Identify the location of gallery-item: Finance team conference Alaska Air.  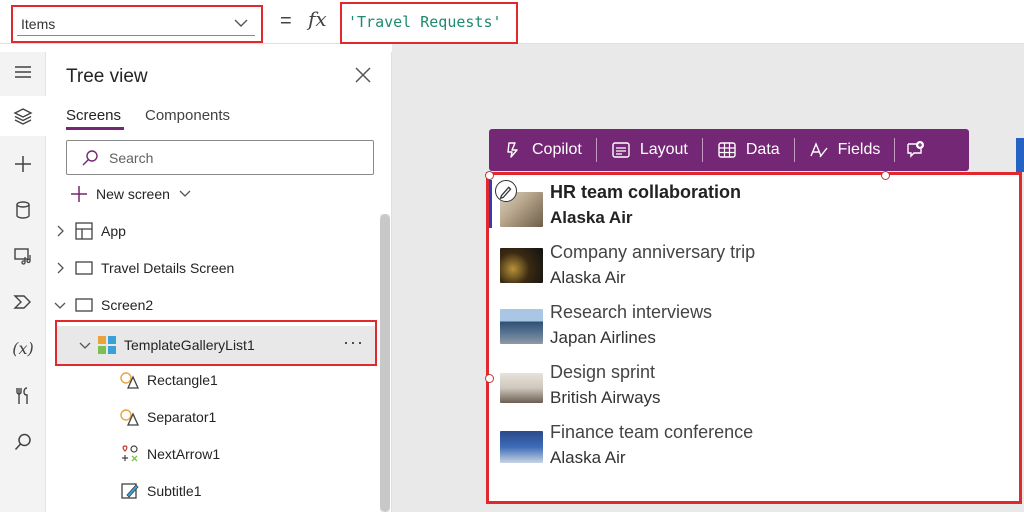
(754, 445).